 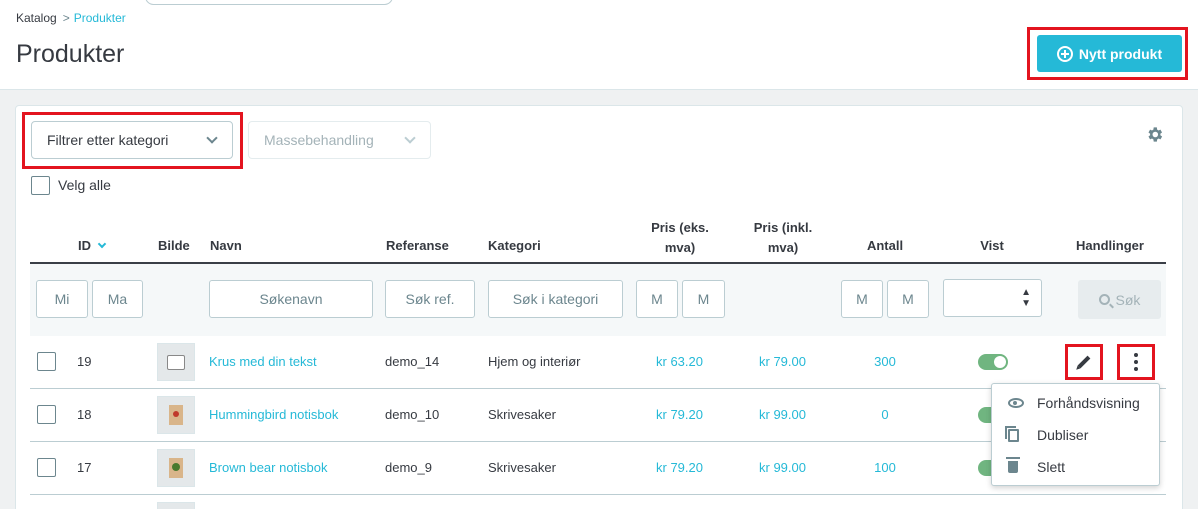 What do you see at coordinates (657, 299) in the screenshot?
I see `price-min-input: M` at bounding box center [657, 299].